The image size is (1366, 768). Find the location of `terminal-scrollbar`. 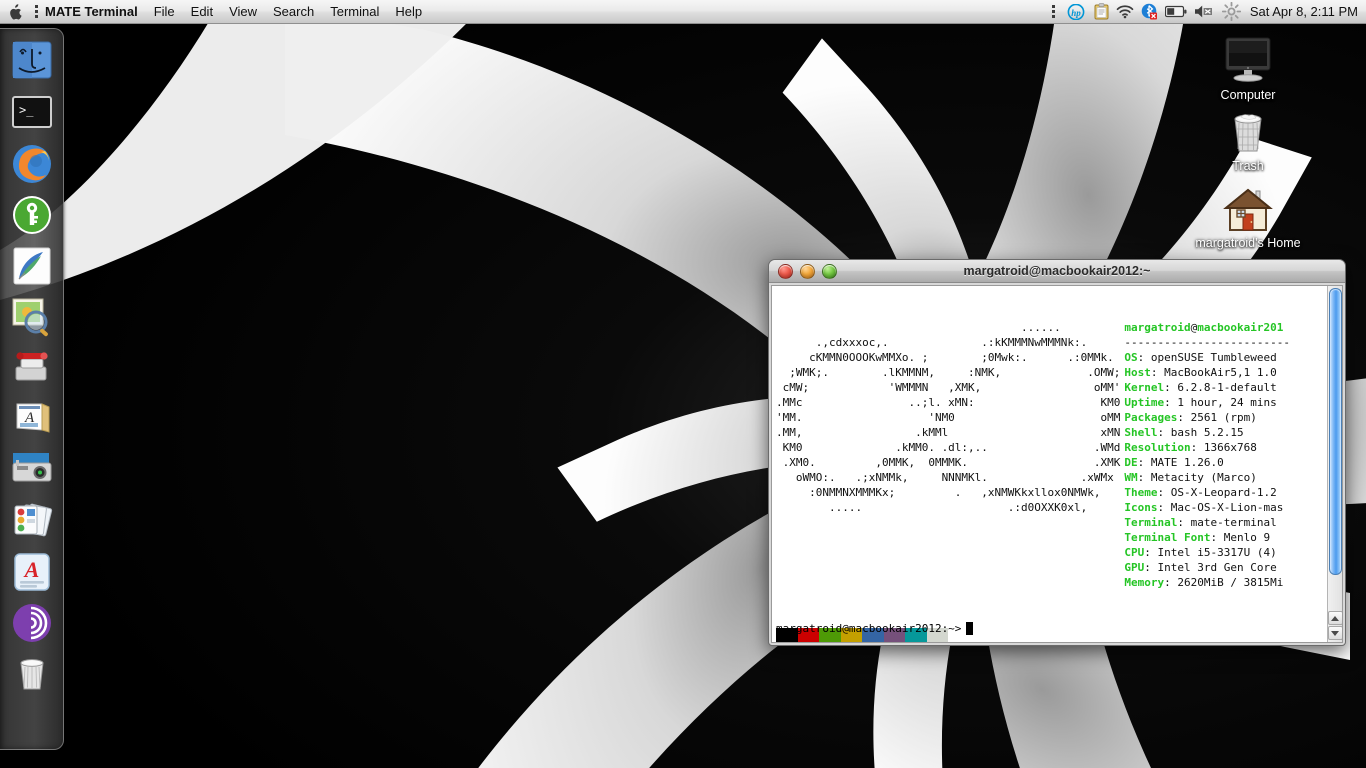

terminal-scrollbar is located at coordinates (1334, 464).